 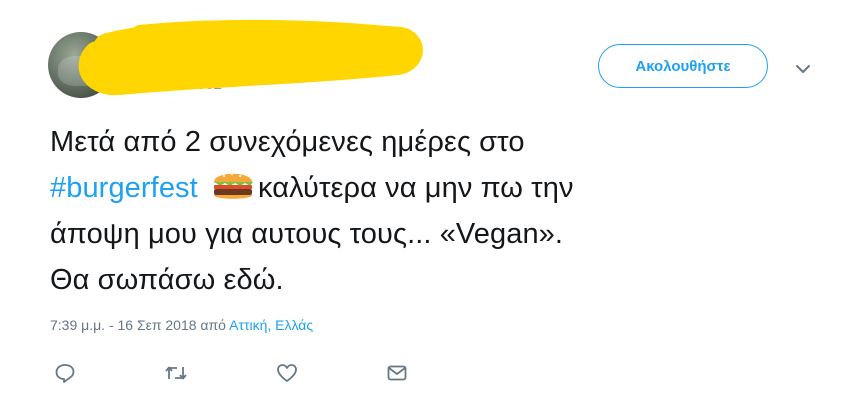 What do you see at coordinates (307, 234) in the screenshot?
I see `tweet-line: άποψη μου για αυτους τους... «Vegan».` at bounding box center [307, 234].